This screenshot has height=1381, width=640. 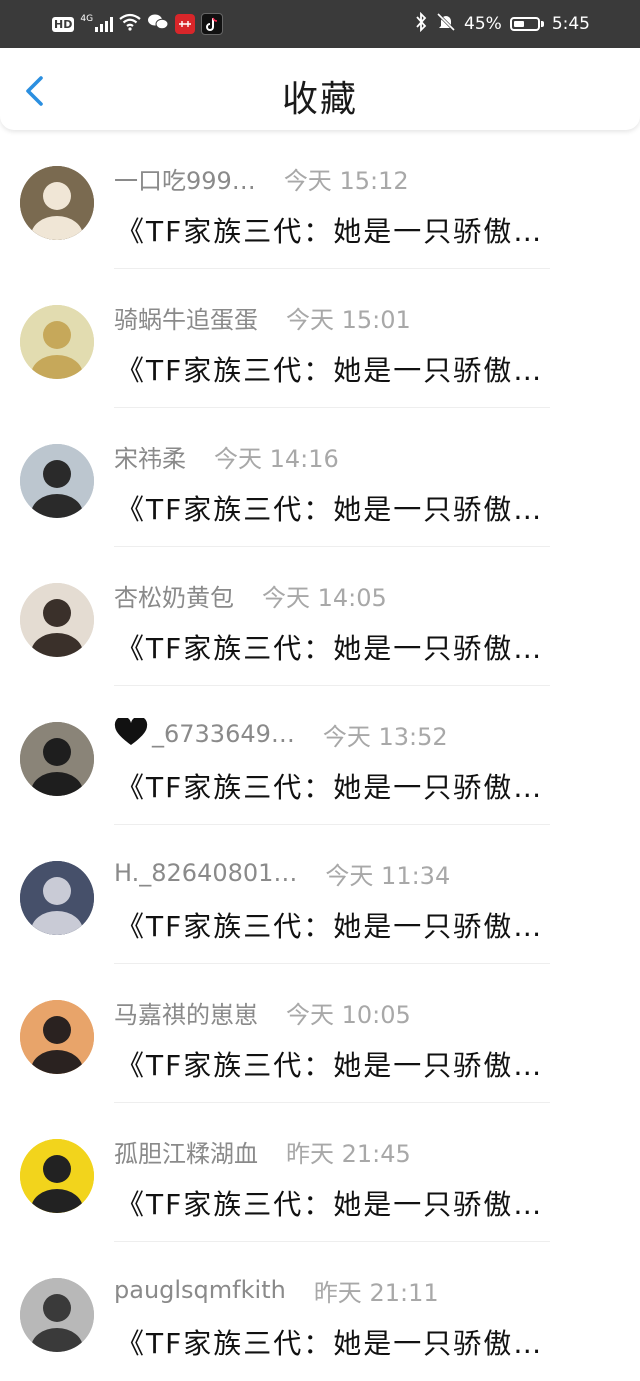 I want to click on timestamp: 今天 15:12, so click(x=346, y=180).